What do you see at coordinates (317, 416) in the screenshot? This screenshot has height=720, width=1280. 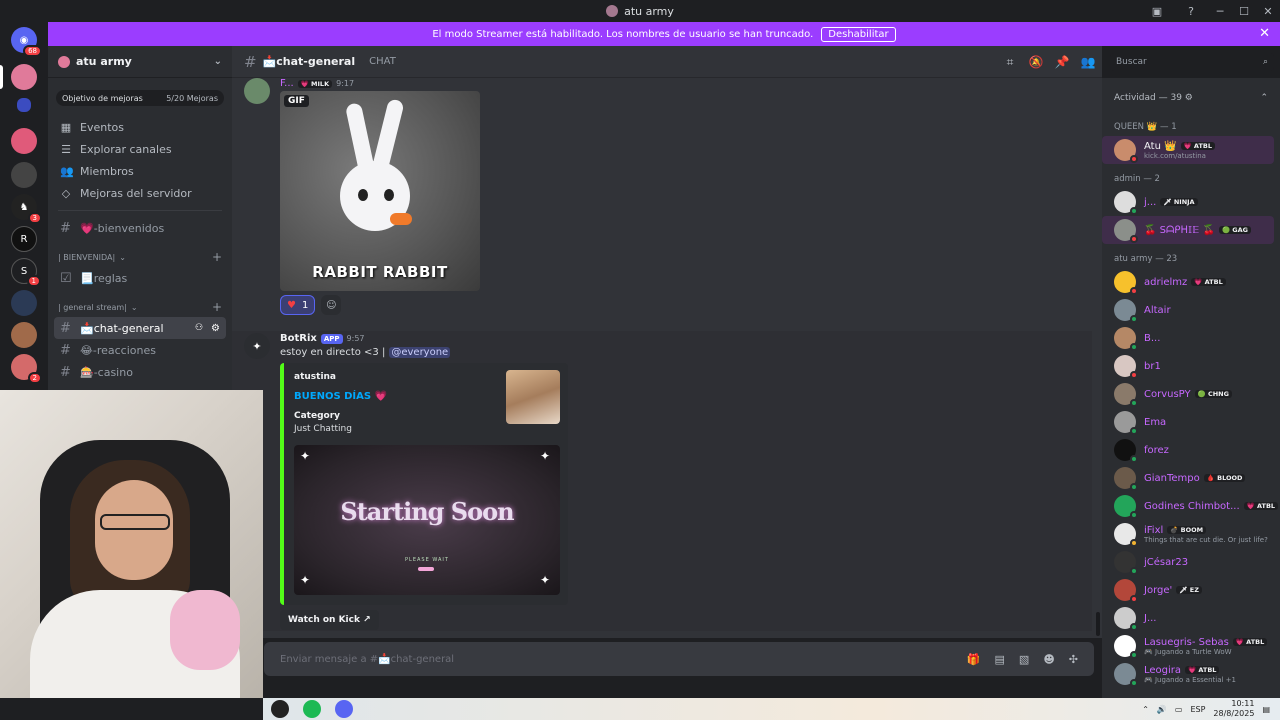 I see `embed-field-name: Category` at bounding box center [317, 416].